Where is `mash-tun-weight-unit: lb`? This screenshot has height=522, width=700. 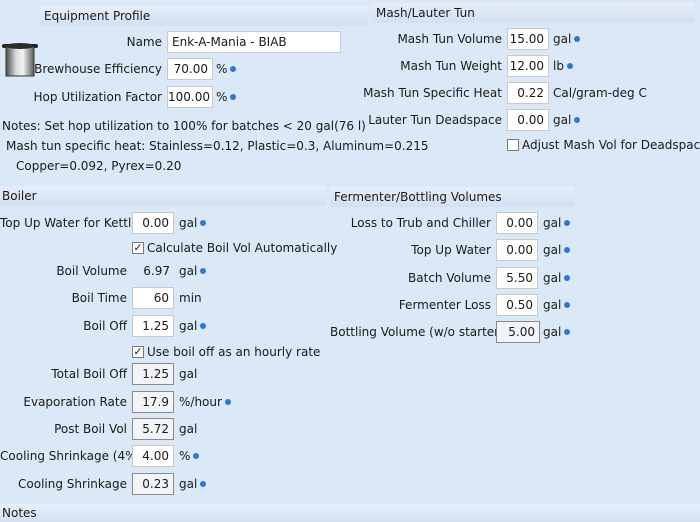
mash-tun-weight-unit: lb is located at coordinates (563, 66).